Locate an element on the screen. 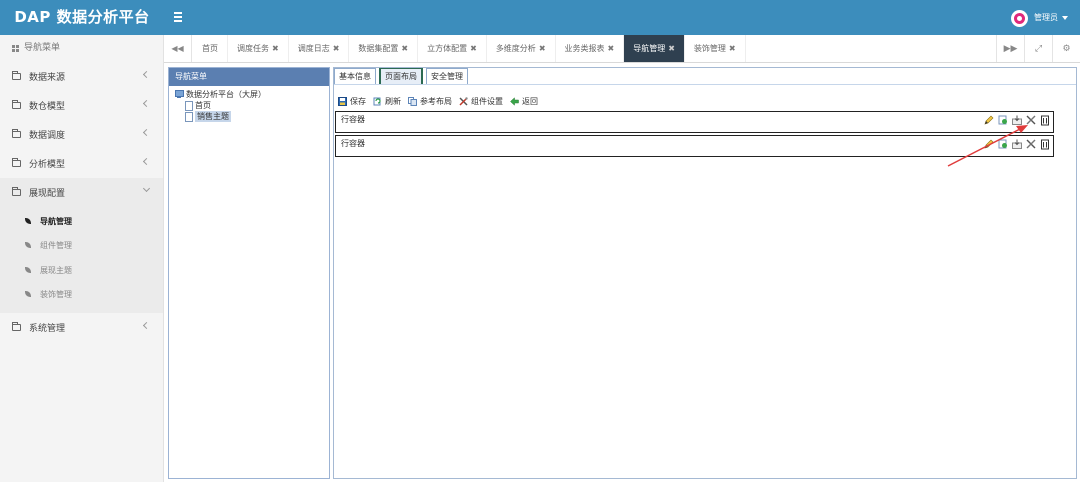 The image size is (1080, 482). tree-node-root: 数据分析平台（大屏） is located at coordinates (252, 94).